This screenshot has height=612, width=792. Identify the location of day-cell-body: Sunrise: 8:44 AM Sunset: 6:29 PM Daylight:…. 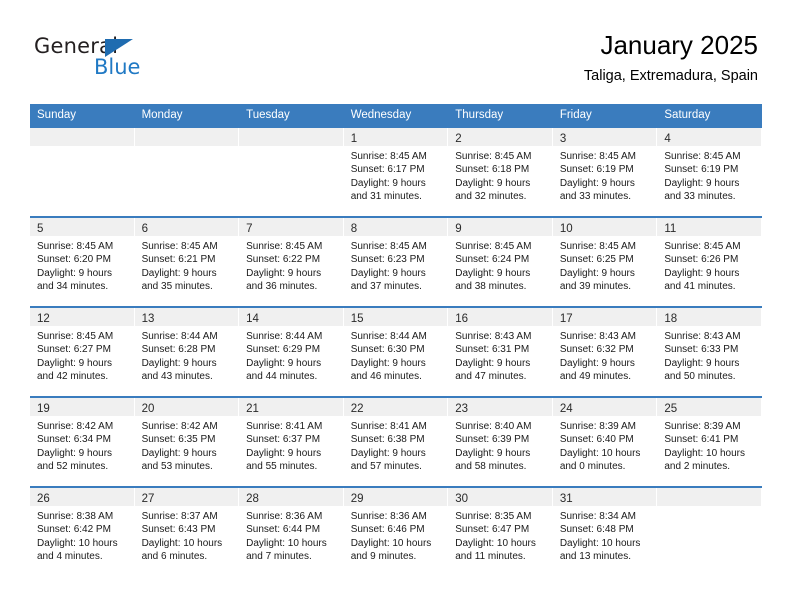
(291, 354).